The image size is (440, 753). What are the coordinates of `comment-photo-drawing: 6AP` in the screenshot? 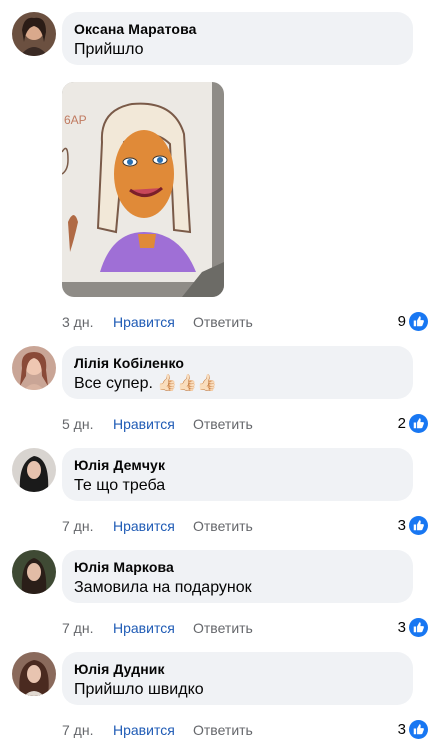 It's located at (143, 189).